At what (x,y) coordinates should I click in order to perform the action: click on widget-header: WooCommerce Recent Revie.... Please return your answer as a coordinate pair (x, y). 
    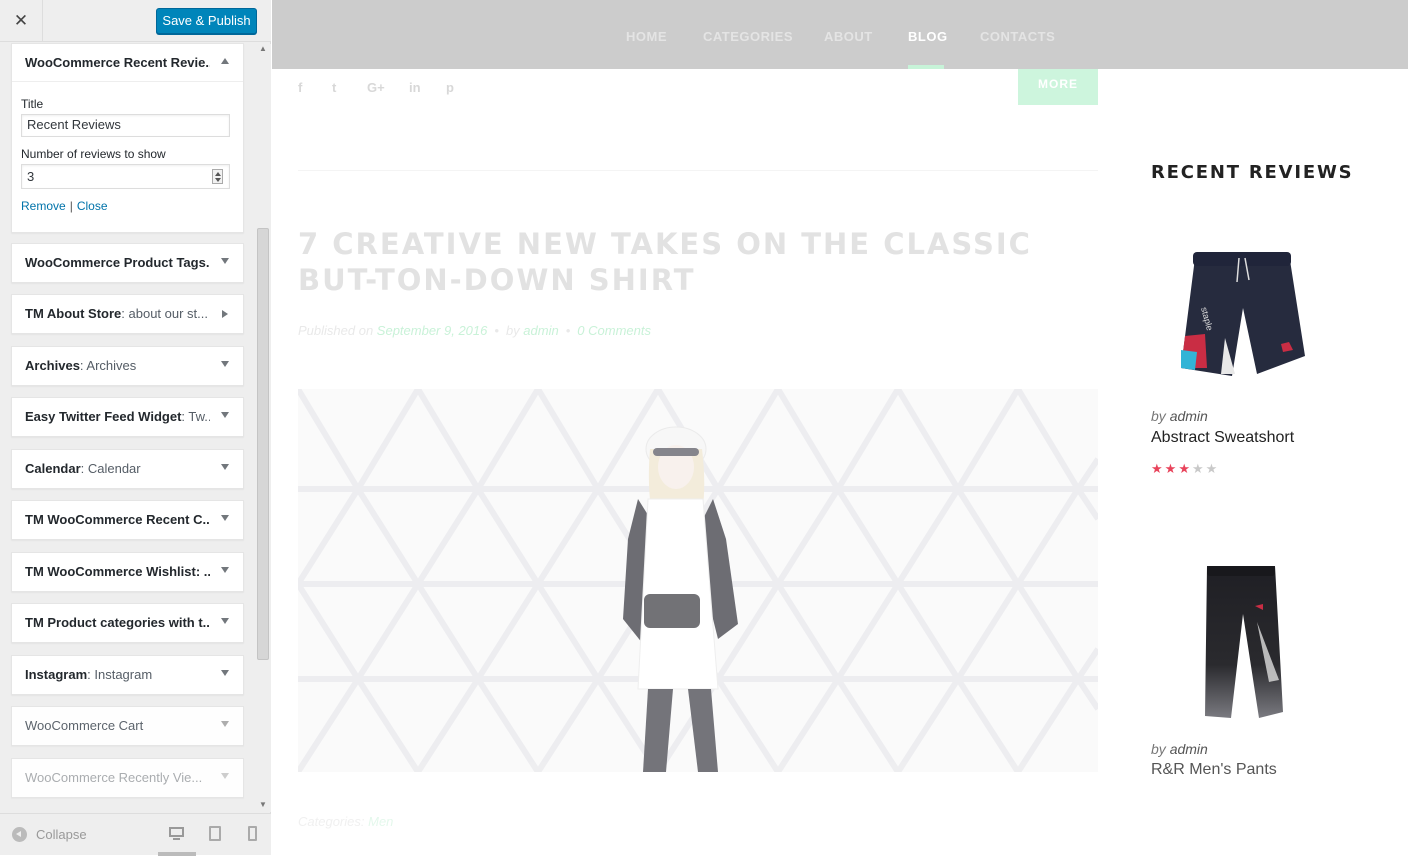
    Looking at the image, I should click on (127, 63).